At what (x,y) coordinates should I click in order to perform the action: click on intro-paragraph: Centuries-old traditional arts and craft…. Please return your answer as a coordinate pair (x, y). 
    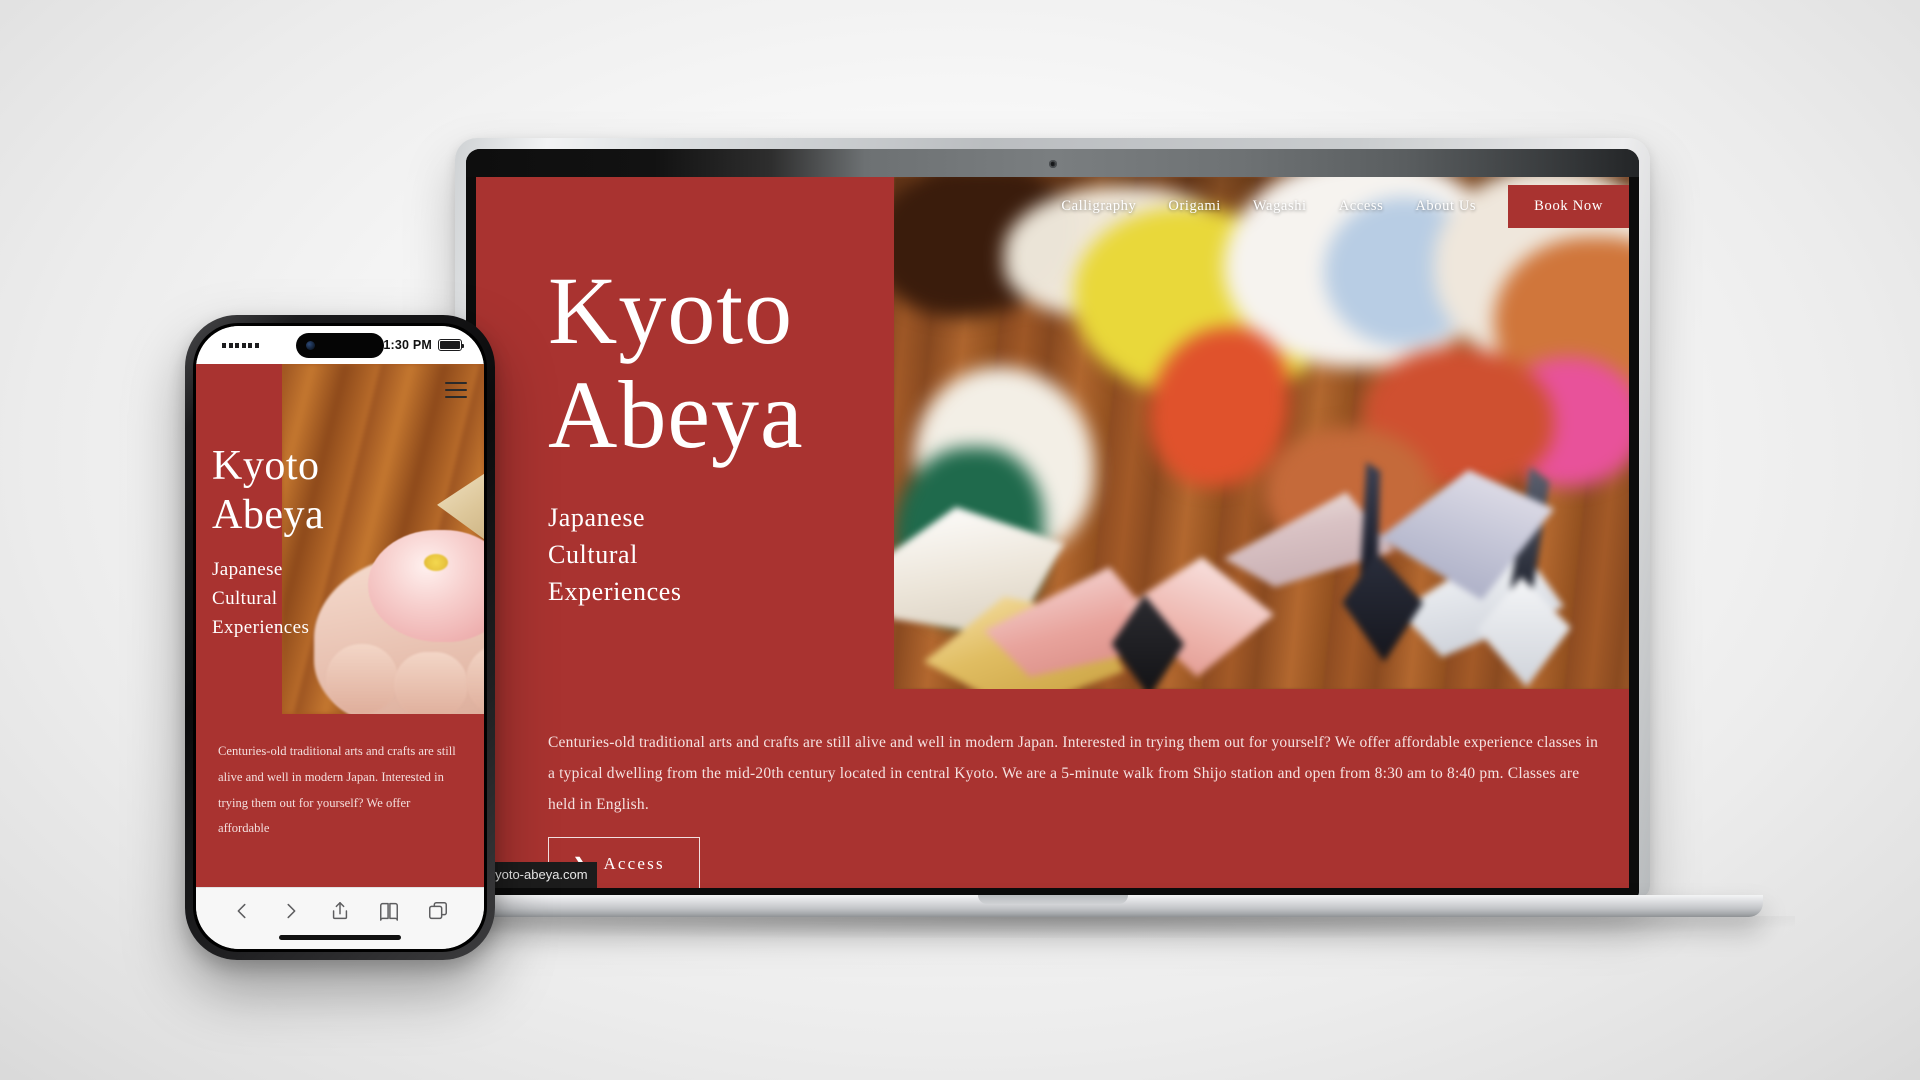
    Looking at the image, I should click on (1073, 773).